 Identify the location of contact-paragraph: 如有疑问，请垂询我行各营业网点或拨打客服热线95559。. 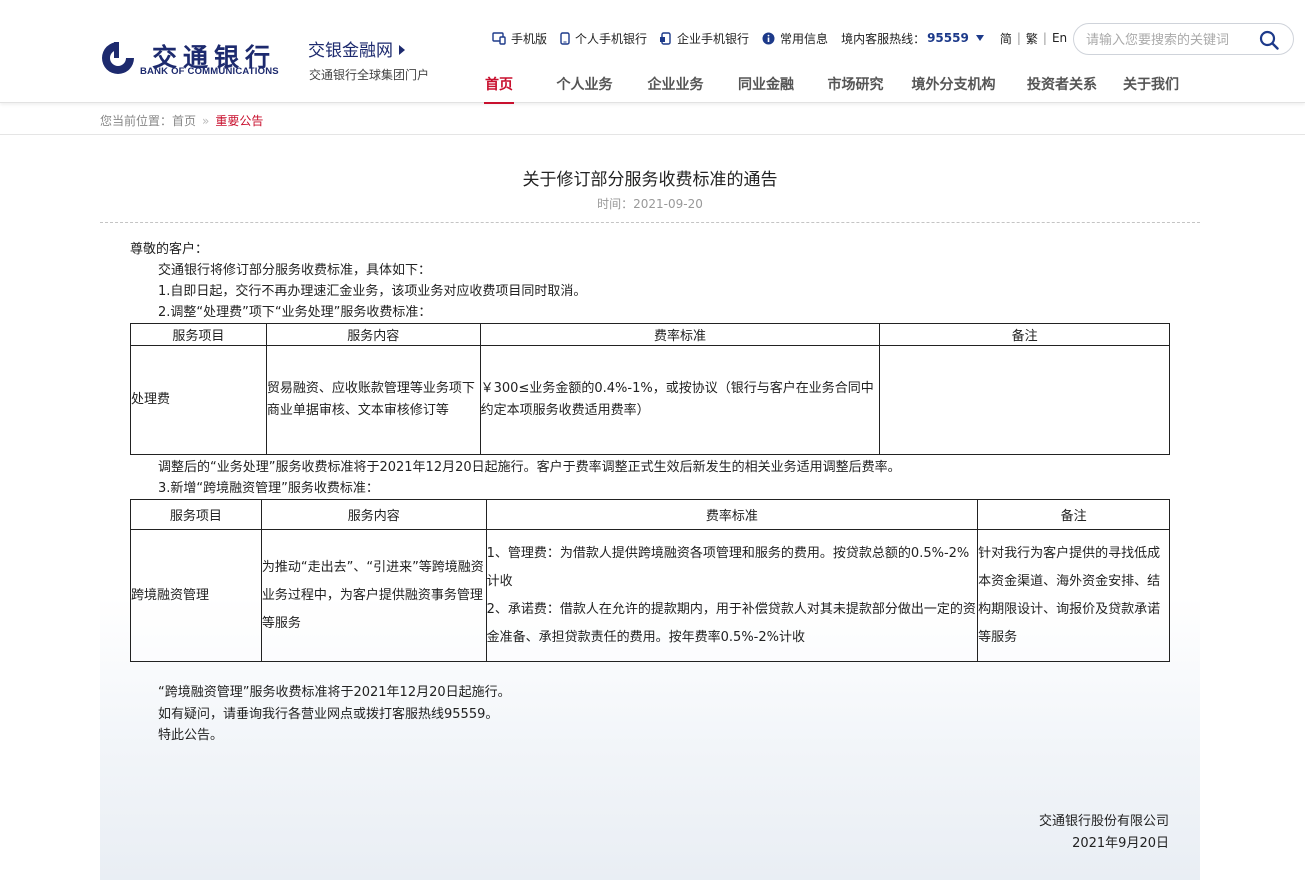
(328, 714).